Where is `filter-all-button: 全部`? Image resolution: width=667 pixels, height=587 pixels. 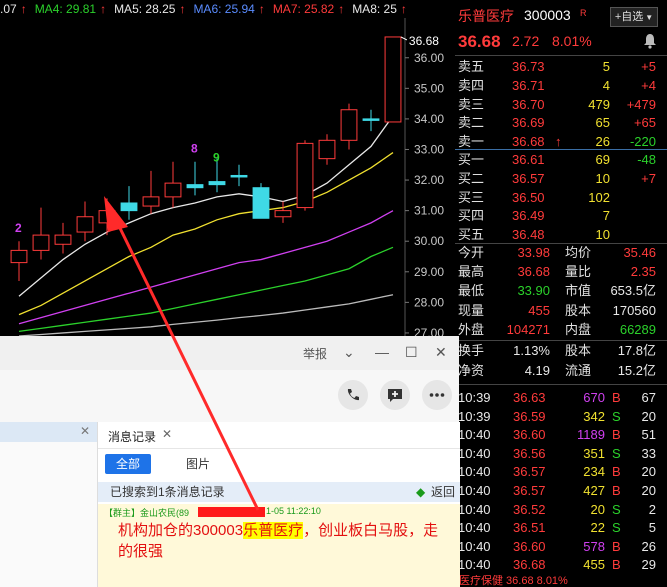
filter-all-button: 全部 is located at coordinates (128, 464).